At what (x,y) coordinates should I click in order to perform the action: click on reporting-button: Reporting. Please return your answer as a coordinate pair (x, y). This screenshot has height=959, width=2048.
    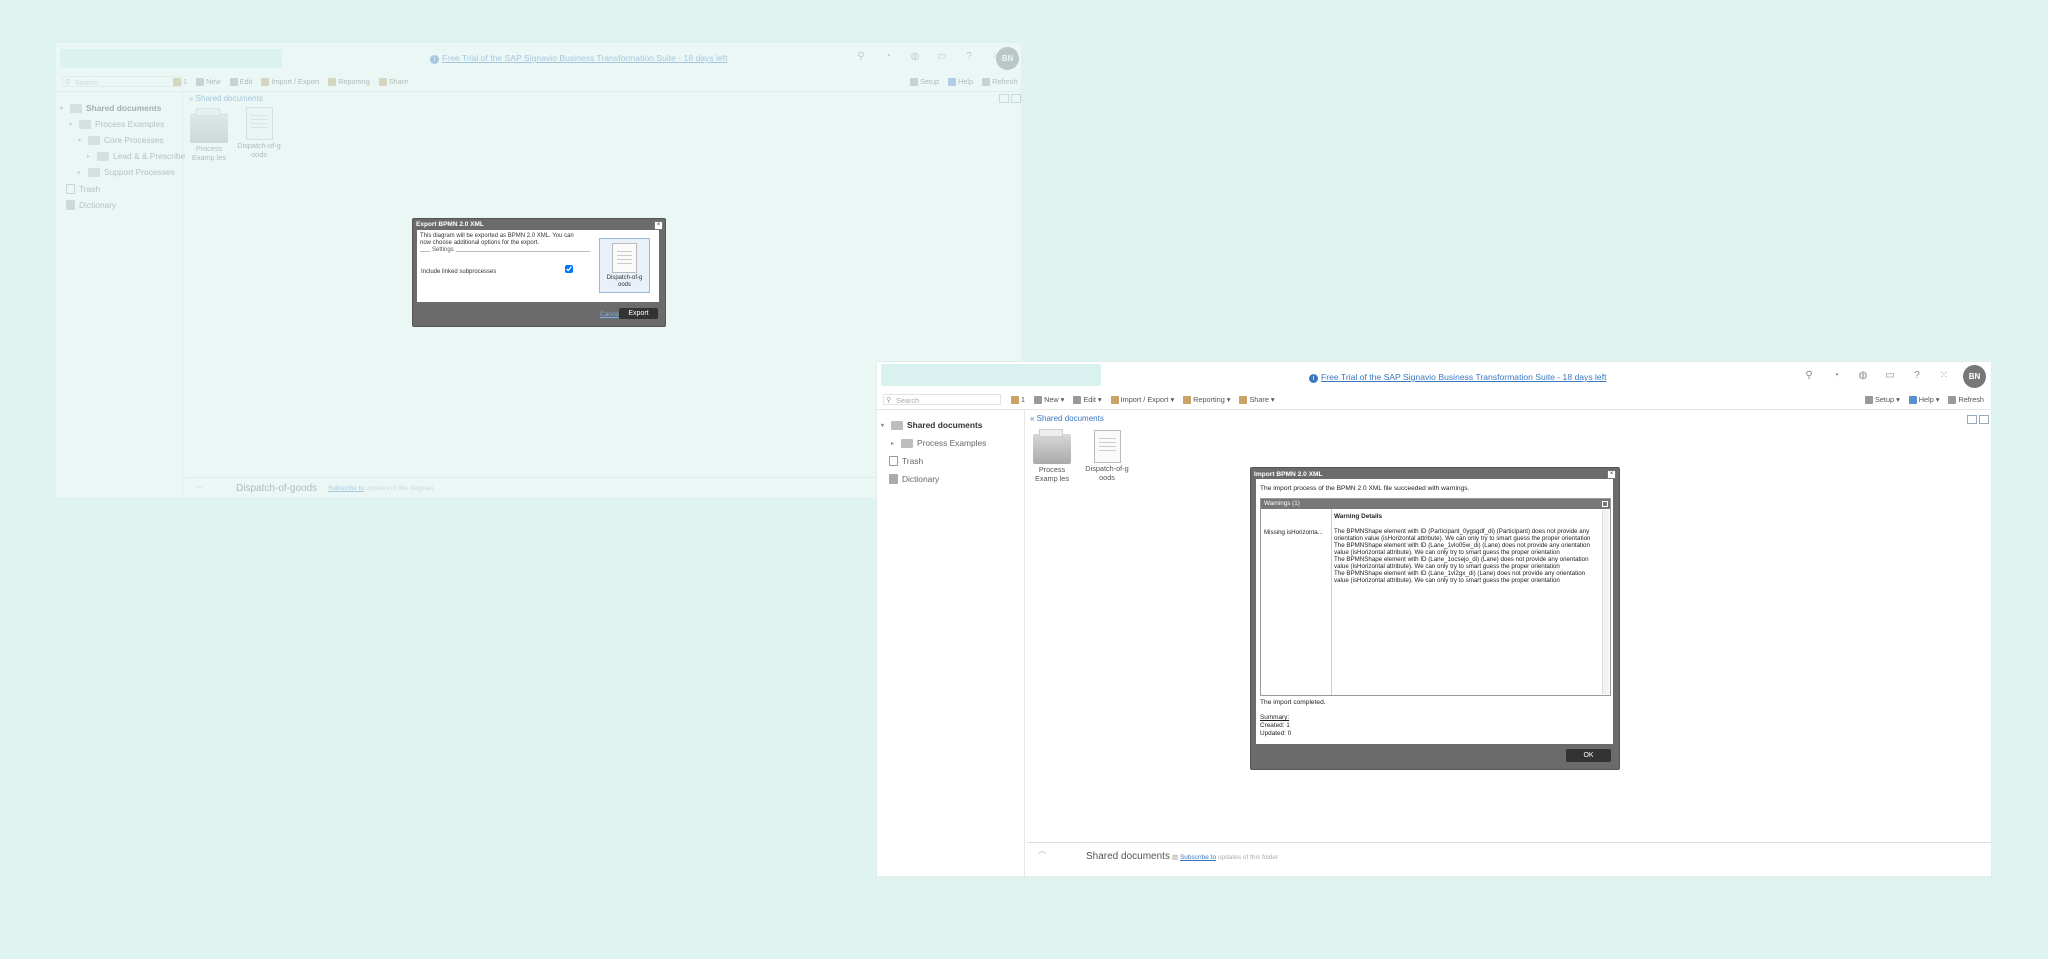
    Looking at the image, I should click on (349, 81).